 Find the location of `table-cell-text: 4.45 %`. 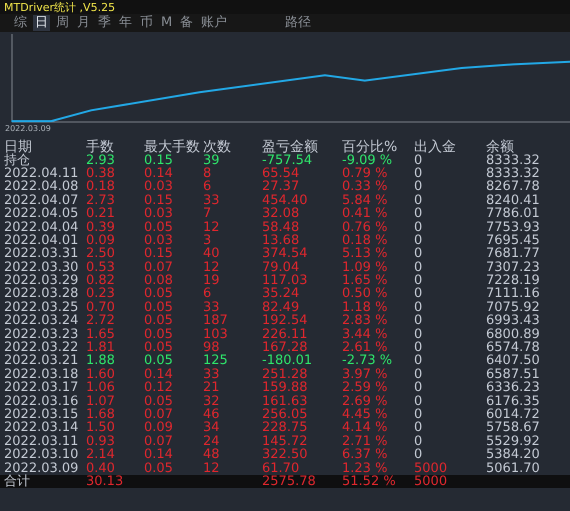

table-cell-text: 4.45 % is located at coordinates (365, 414).